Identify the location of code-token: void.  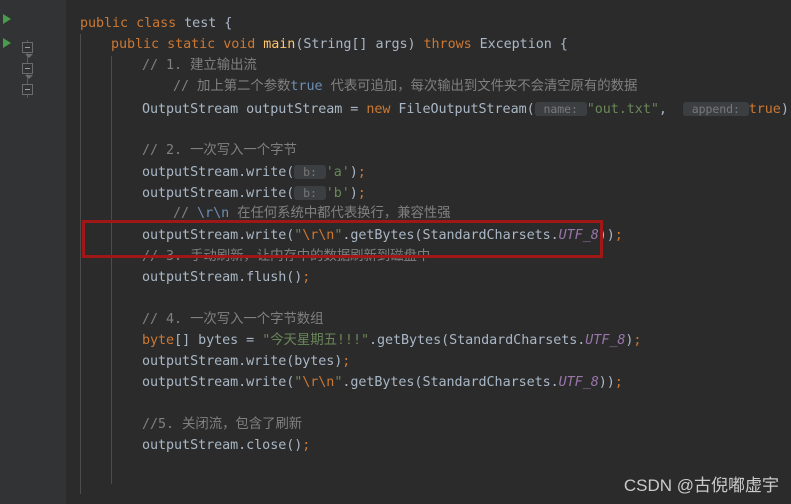
(239, 44).